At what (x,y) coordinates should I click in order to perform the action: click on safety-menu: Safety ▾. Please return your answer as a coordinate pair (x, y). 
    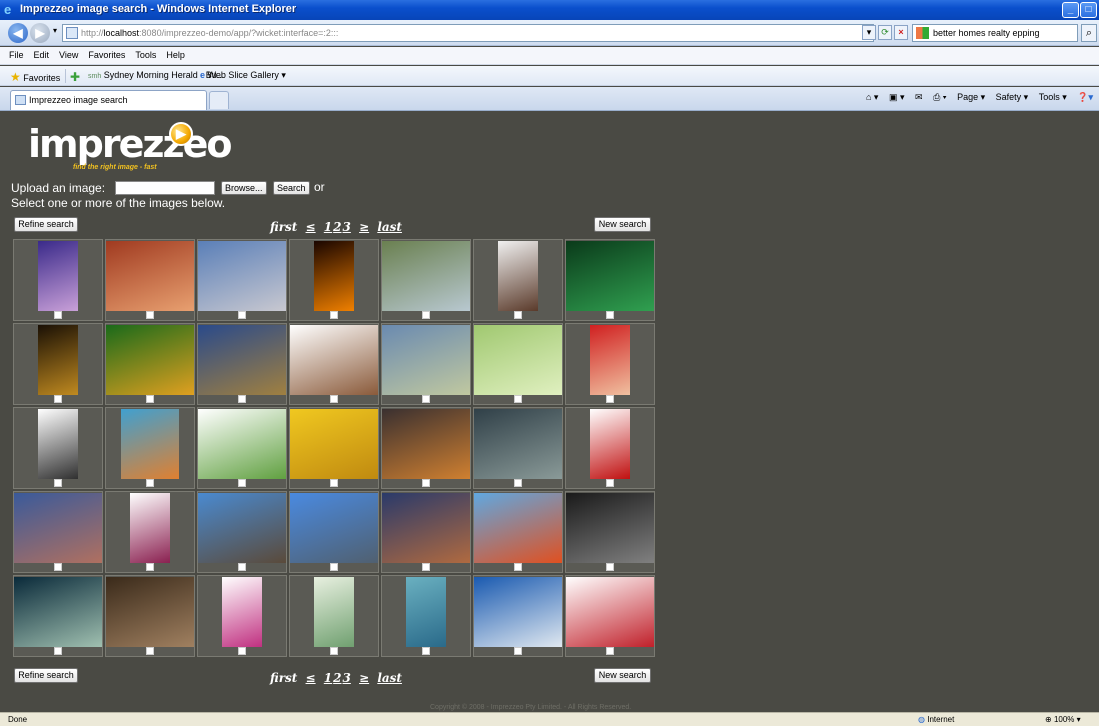
    Looking at the image, I should click on (1012, 97).